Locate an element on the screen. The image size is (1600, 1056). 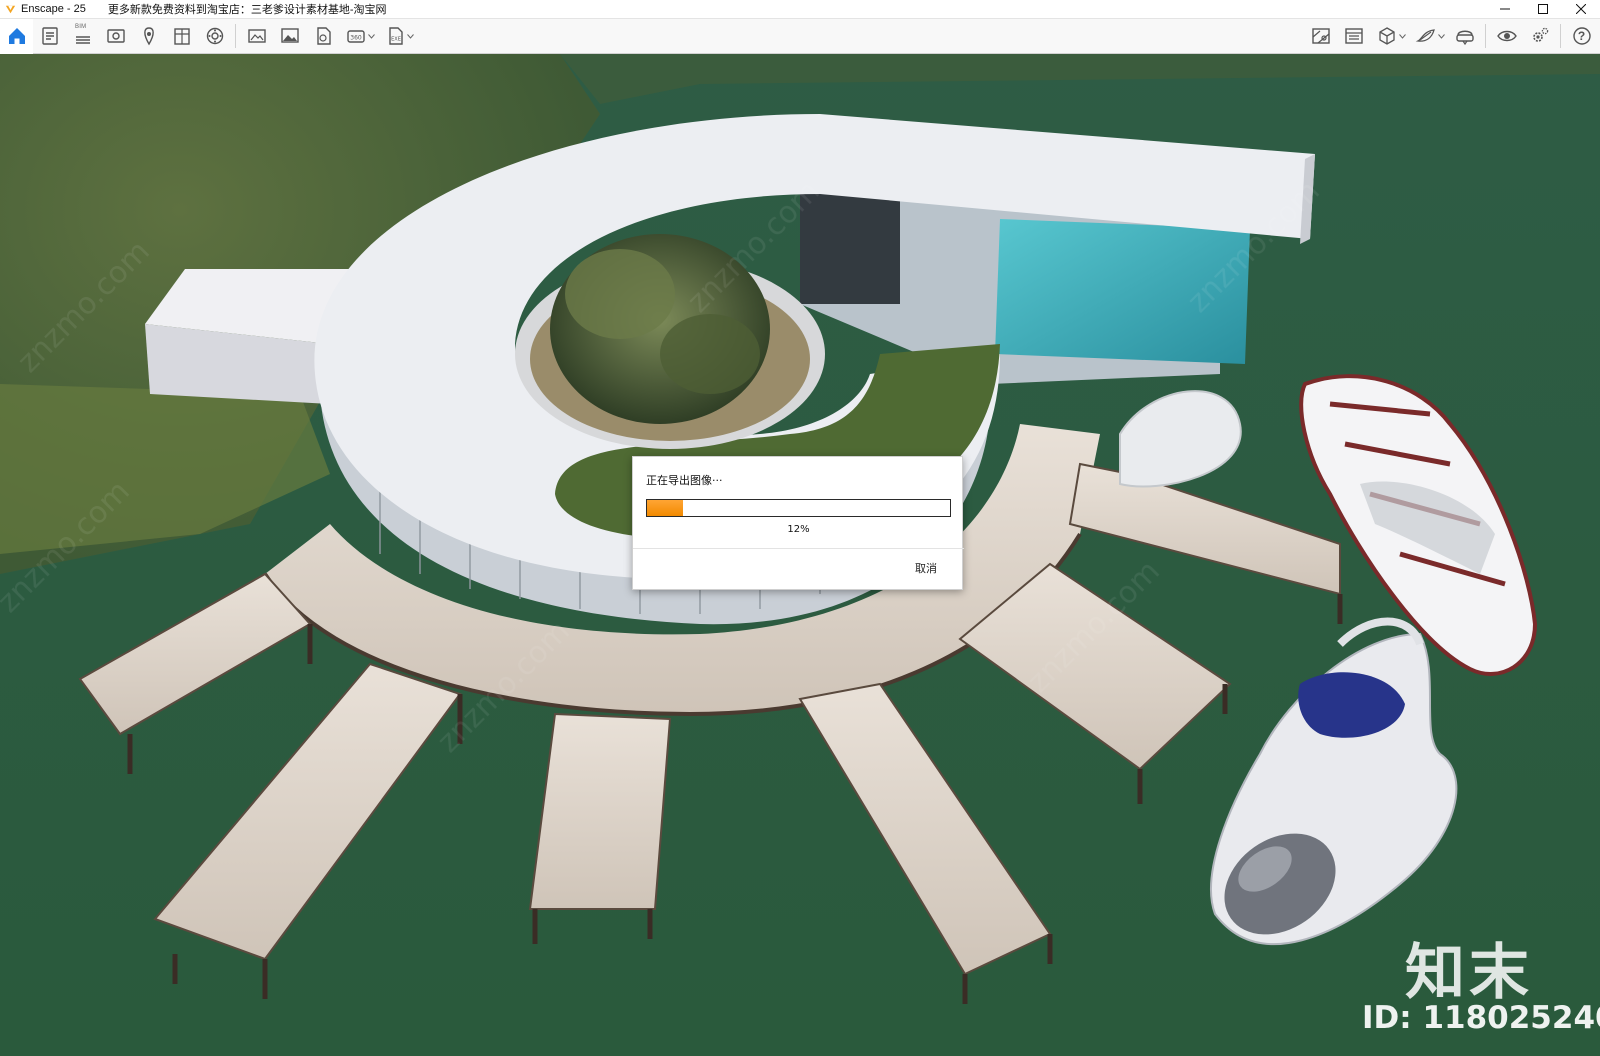
help-button: ? is located at coordinates (1581, 36).